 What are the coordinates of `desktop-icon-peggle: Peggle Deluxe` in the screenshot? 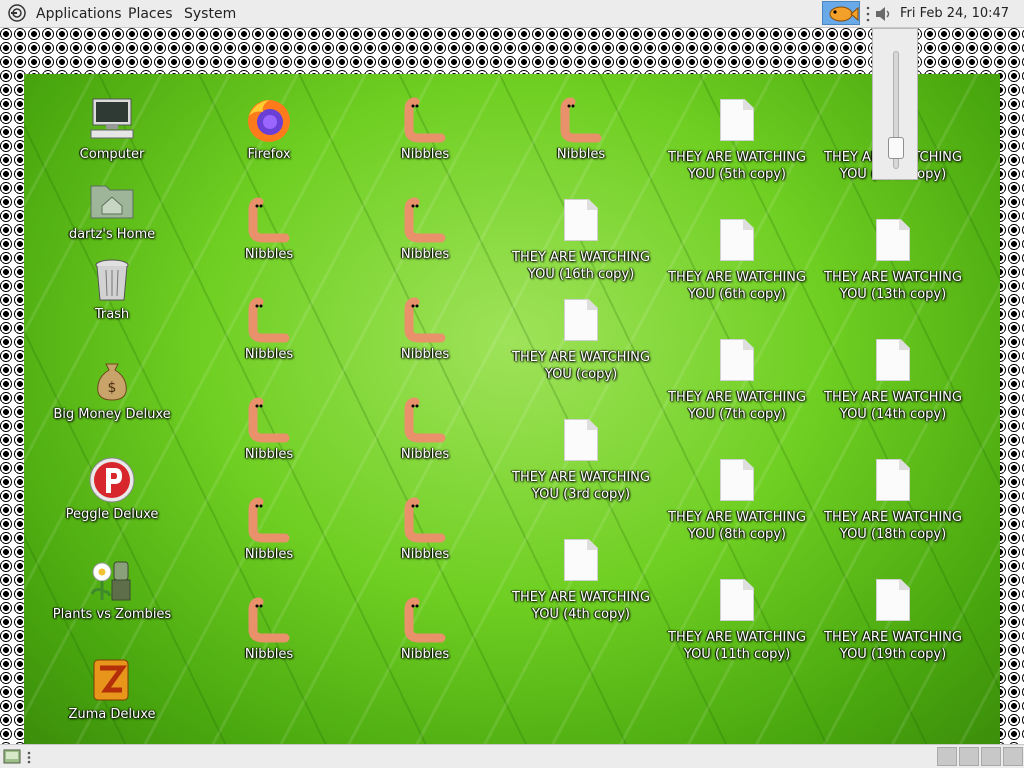 It's located at (112, 489).